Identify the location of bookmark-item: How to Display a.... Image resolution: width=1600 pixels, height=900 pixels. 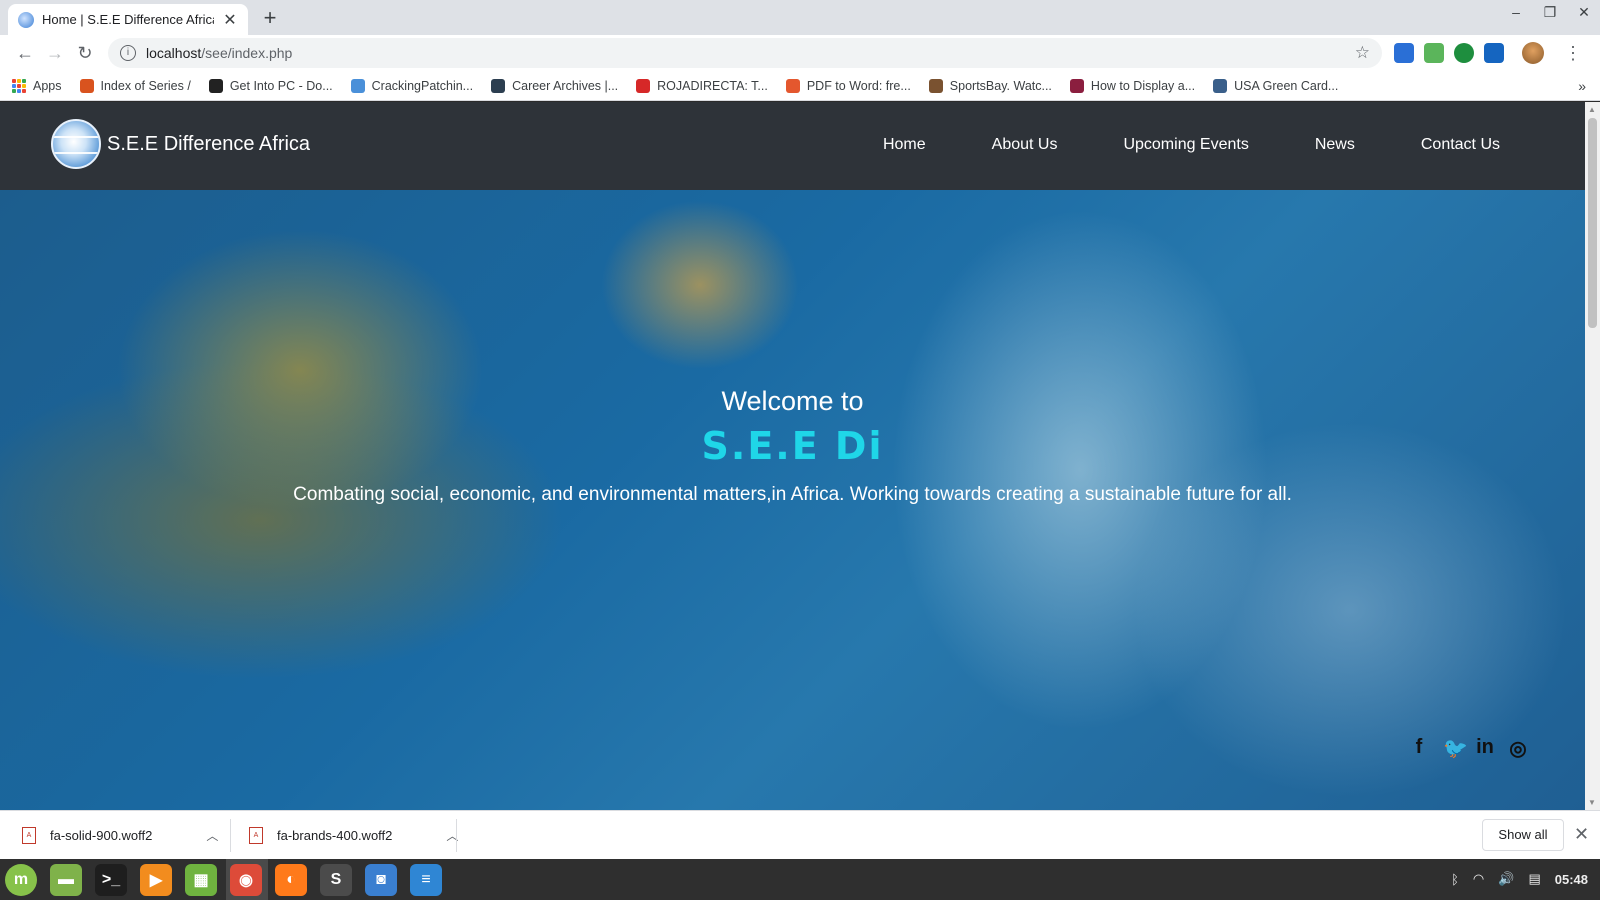
(1132, 85).